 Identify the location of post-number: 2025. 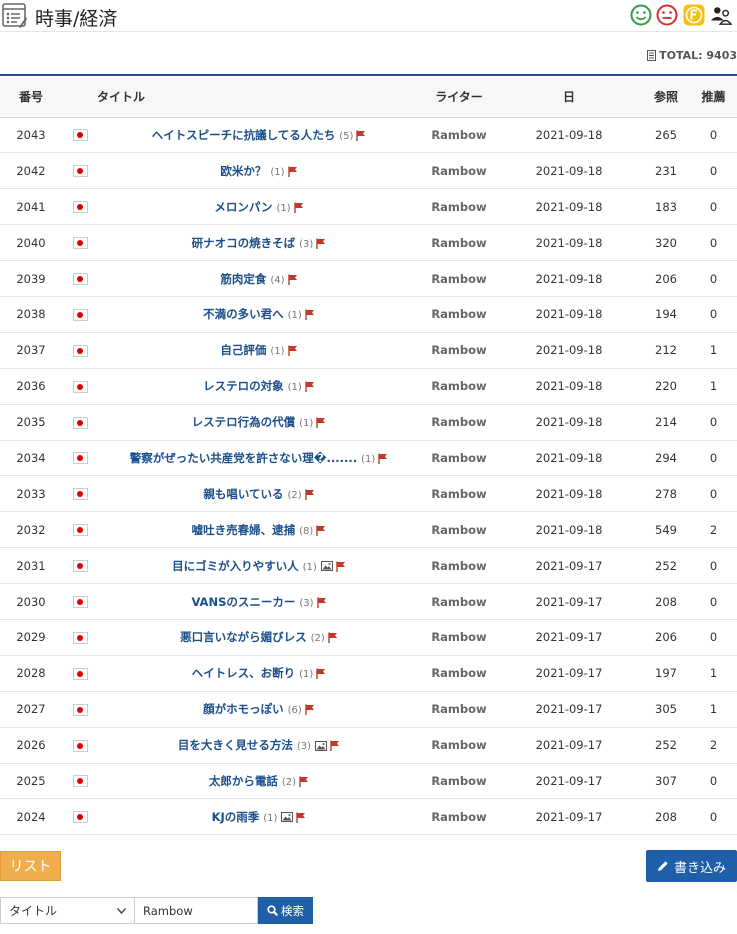
(31, 780).